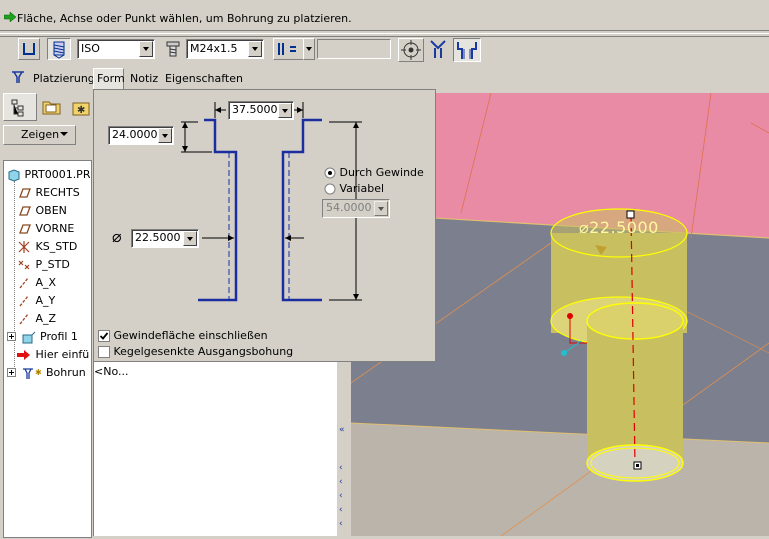  I want to click on chevron-left-icon: « ‹ ‹ ‹ ‹ ‹, so click(342, 477).